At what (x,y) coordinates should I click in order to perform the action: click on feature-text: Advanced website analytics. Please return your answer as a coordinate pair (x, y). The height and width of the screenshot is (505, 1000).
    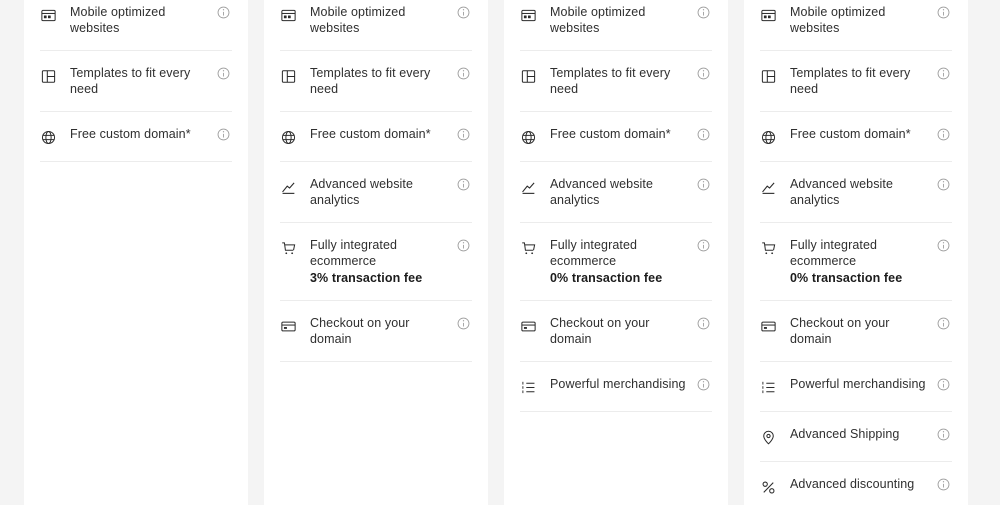
    Looking at the image, I should click on (623, 192).